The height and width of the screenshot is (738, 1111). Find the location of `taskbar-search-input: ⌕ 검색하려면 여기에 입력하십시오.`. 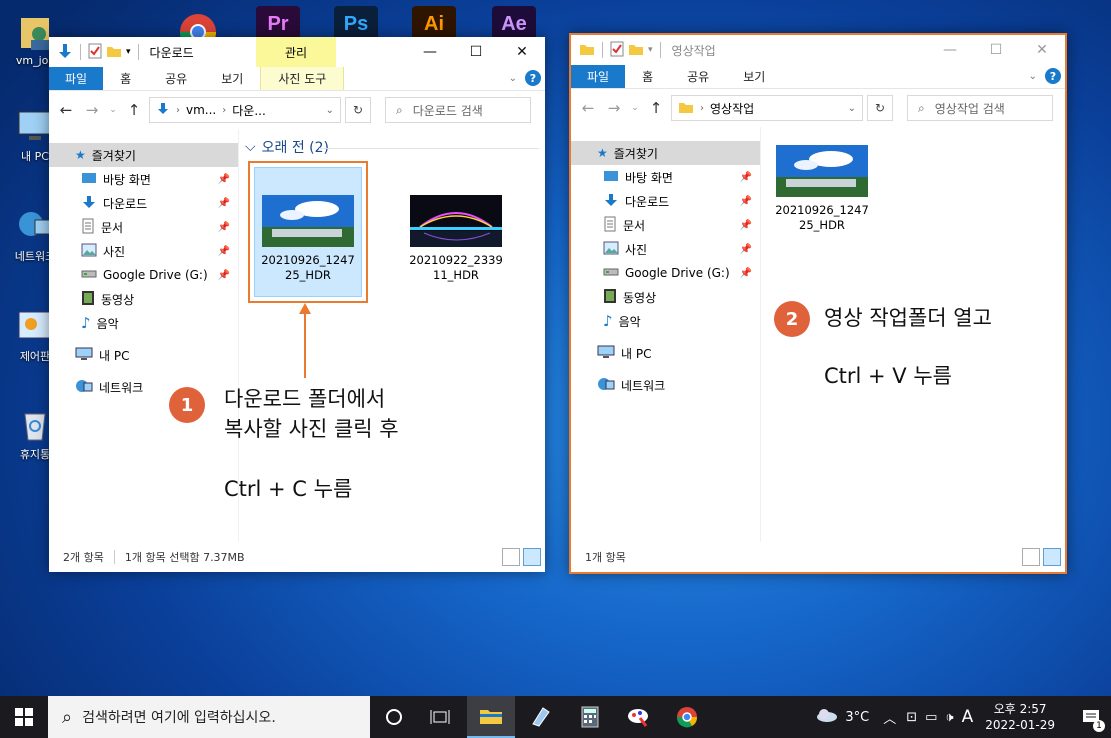

taskbar-search-input: ⌕ 검색하려면 여기에 입력하십시오. is located at coordinates (209, 717).